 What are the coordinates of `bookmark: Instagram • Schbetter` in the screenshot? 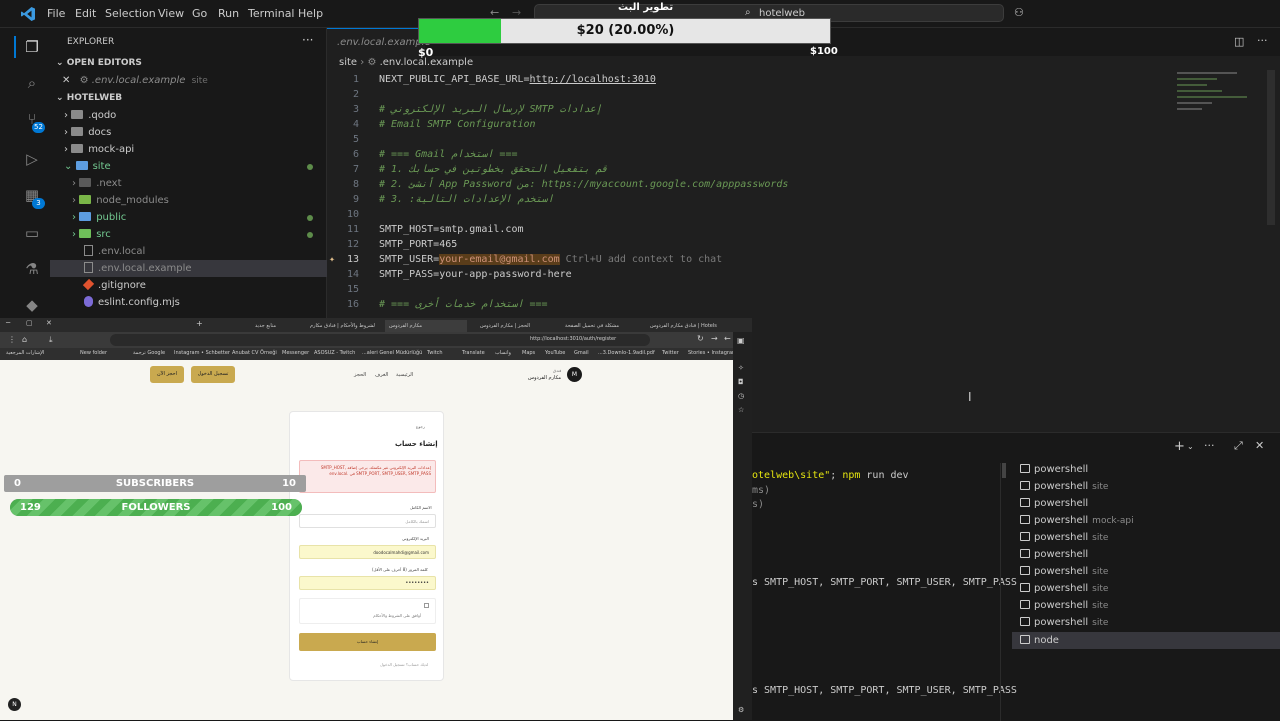 It's located at (202, 353).